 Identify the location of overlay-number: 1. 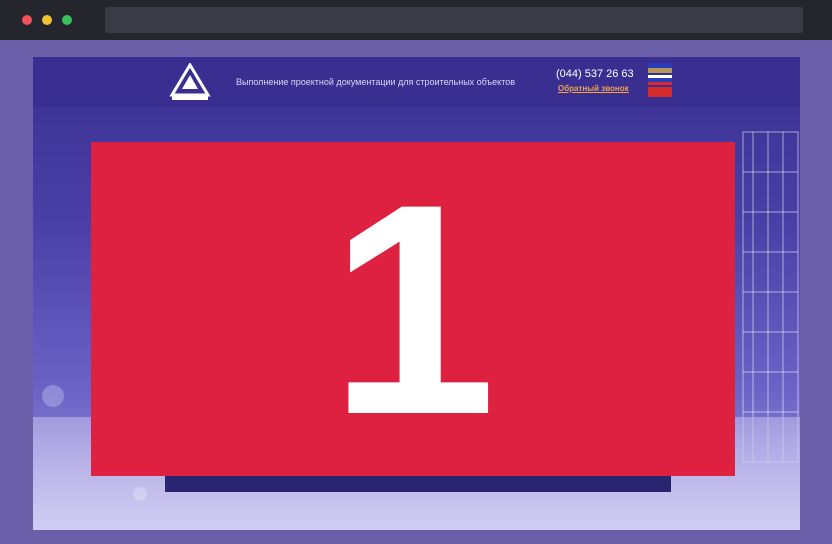
(413, 309).